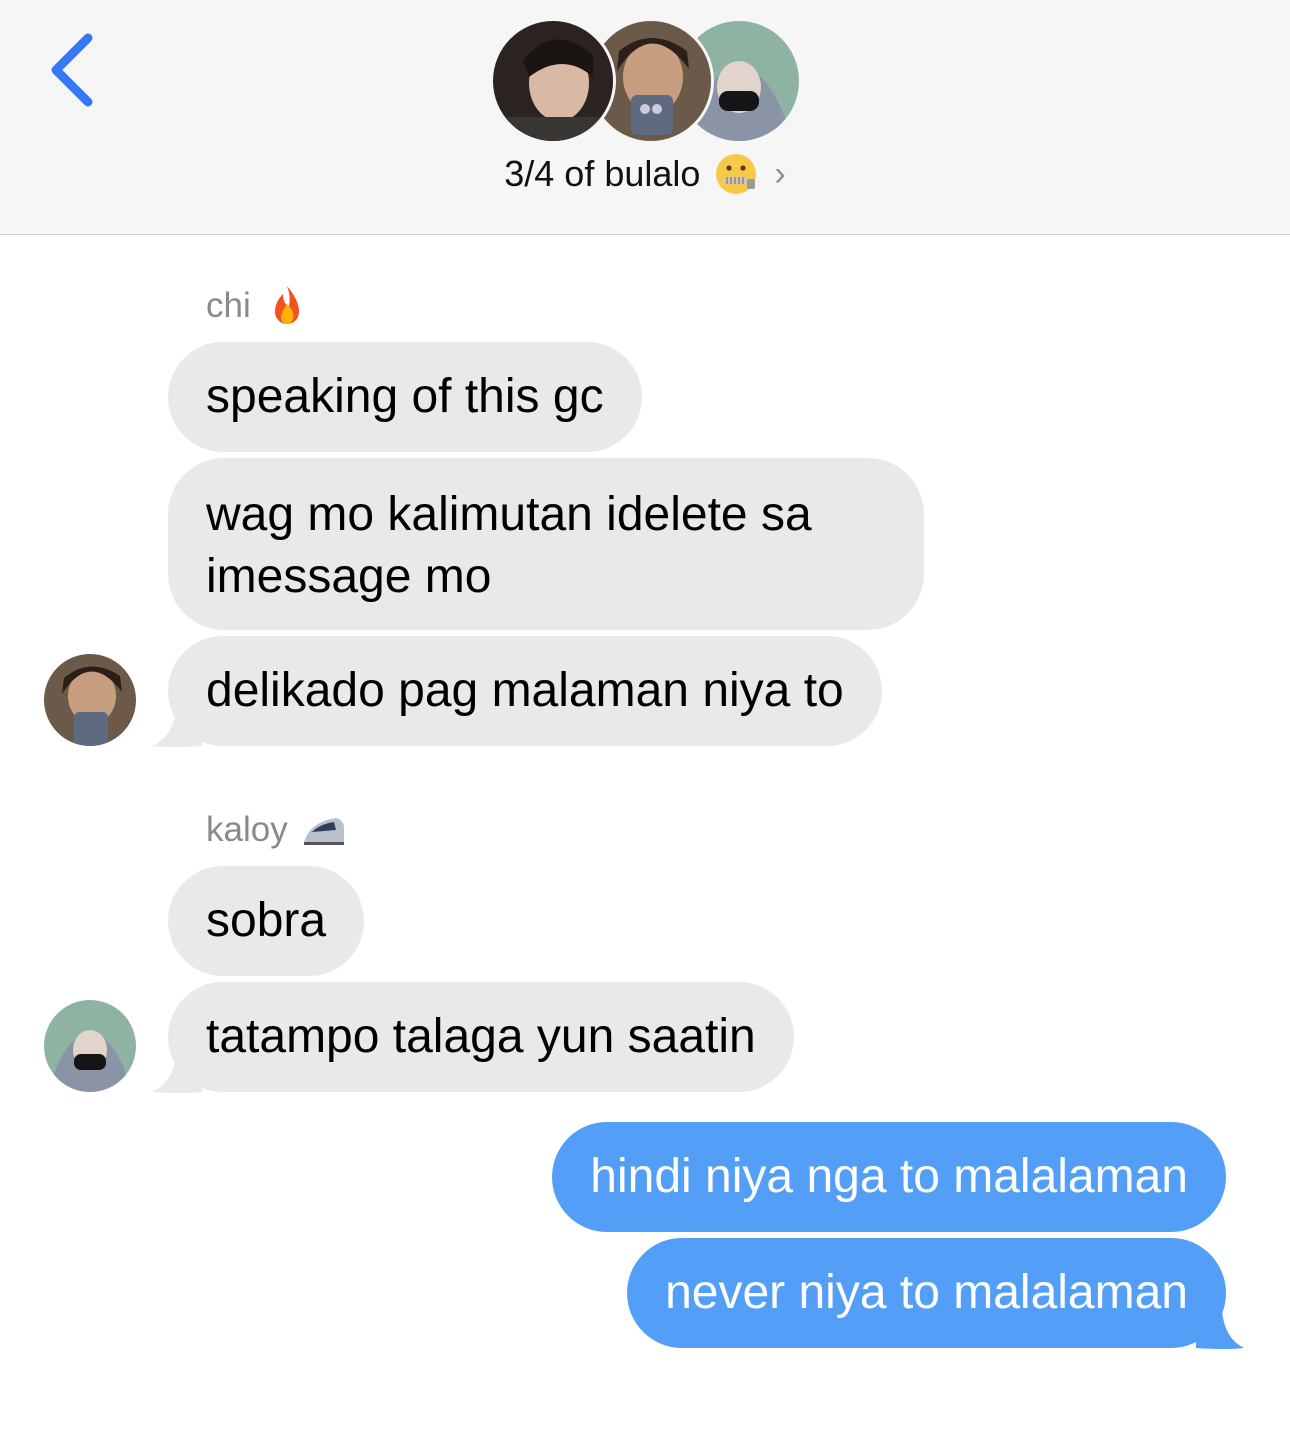 The image size is (1290, 1436). What do you see at coordinates (509, 545) in the screenshot?
I see `message-text: wag mo kalimutan idelete sa imessage mo` at bounding box center [509, 545].